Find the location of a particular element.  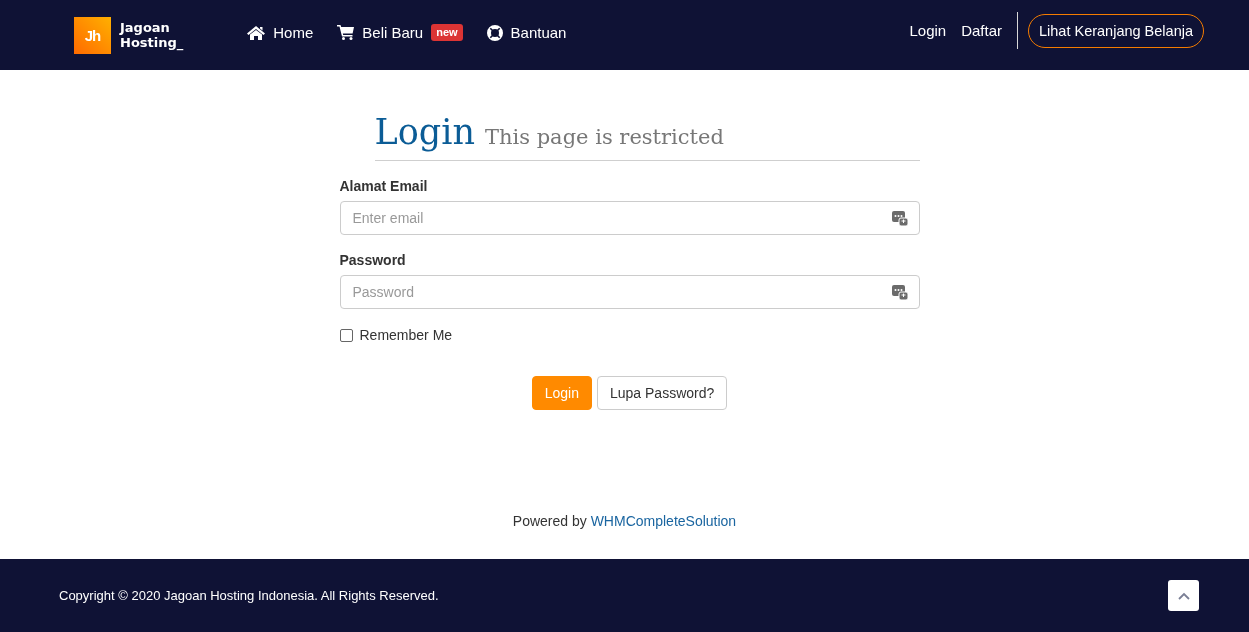

back-to-top-button is located at coordinates (1183, 595).